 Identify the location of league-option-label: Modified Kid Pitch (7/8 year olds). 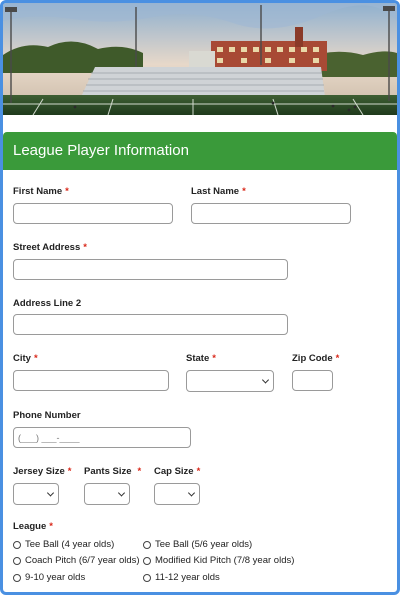
(225, 560).